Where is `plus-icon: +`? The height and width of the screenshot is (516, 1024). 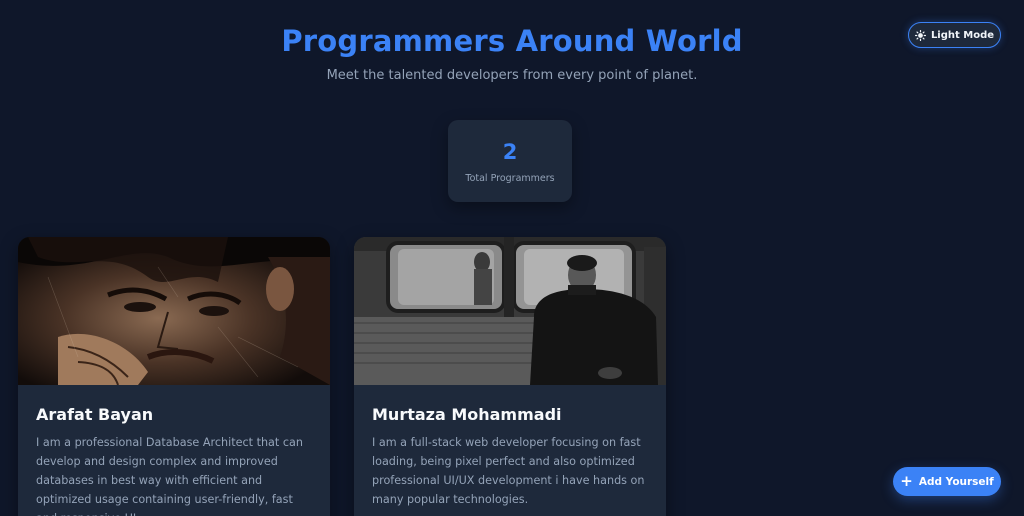 plus-icon: + is located at coordinates (906, 481).